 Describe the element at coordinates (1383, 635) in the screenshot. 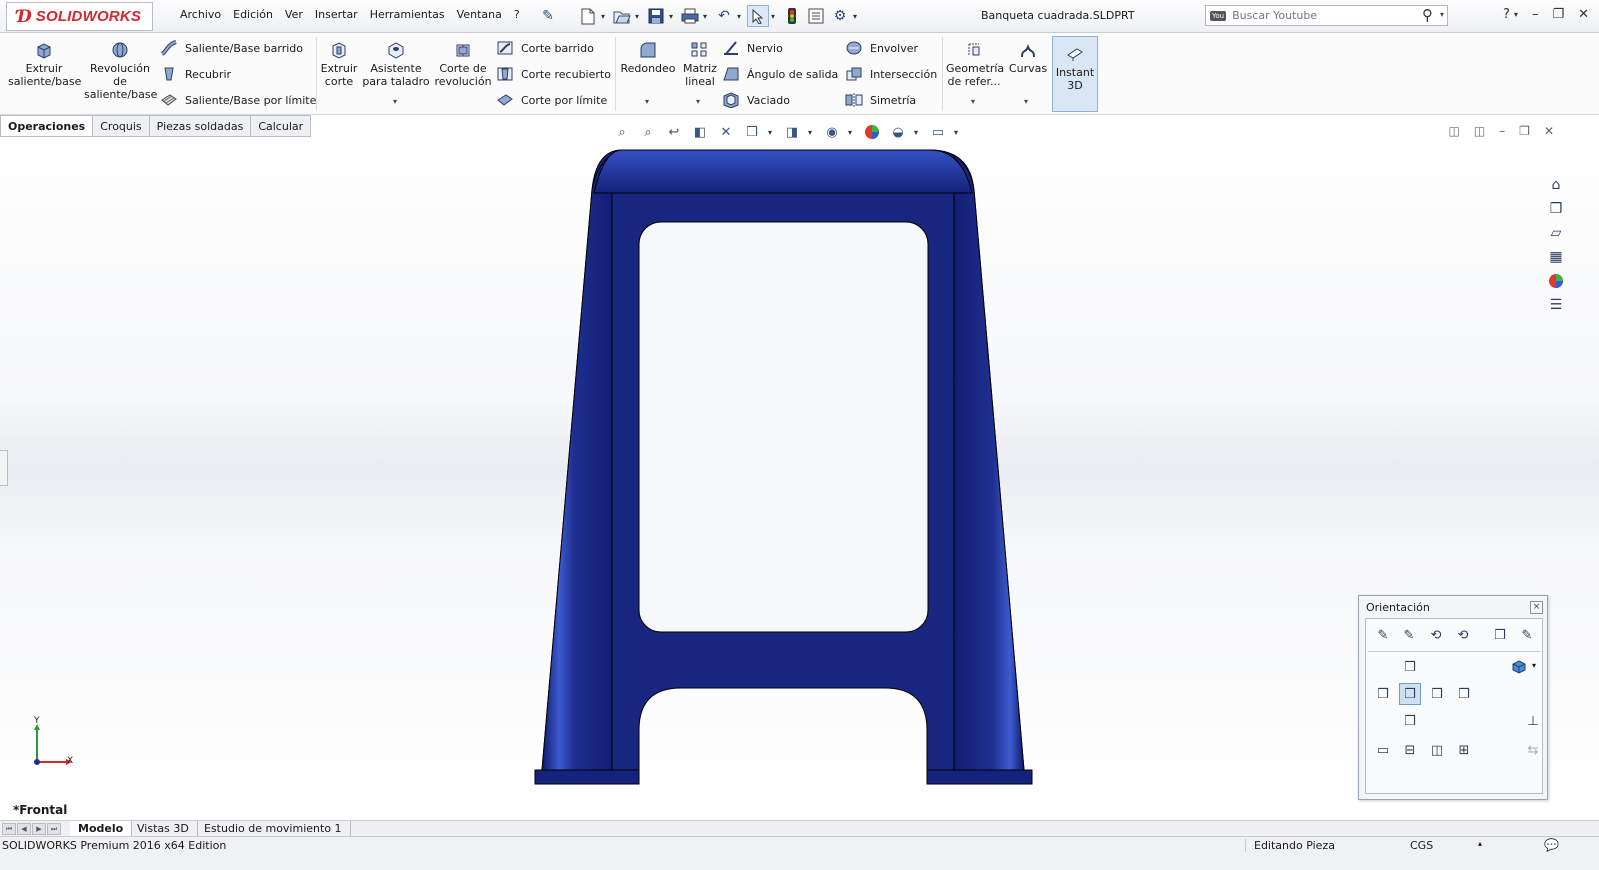

I see `new-view-icon: ✎` at that location.